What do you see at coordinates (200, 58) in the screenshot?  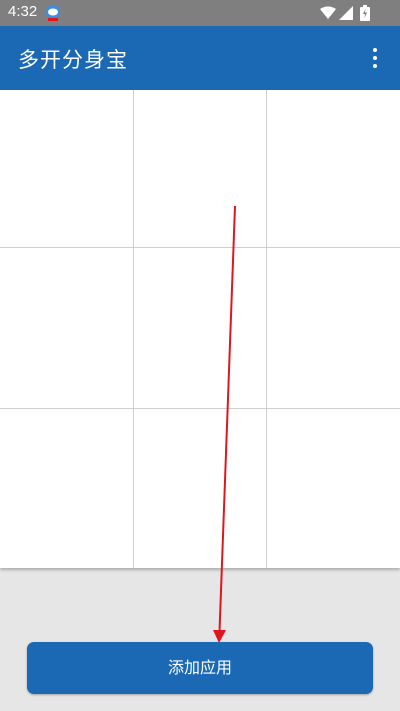 I see `app-bar: 多开分身宝` at bounding box center [200, 58].